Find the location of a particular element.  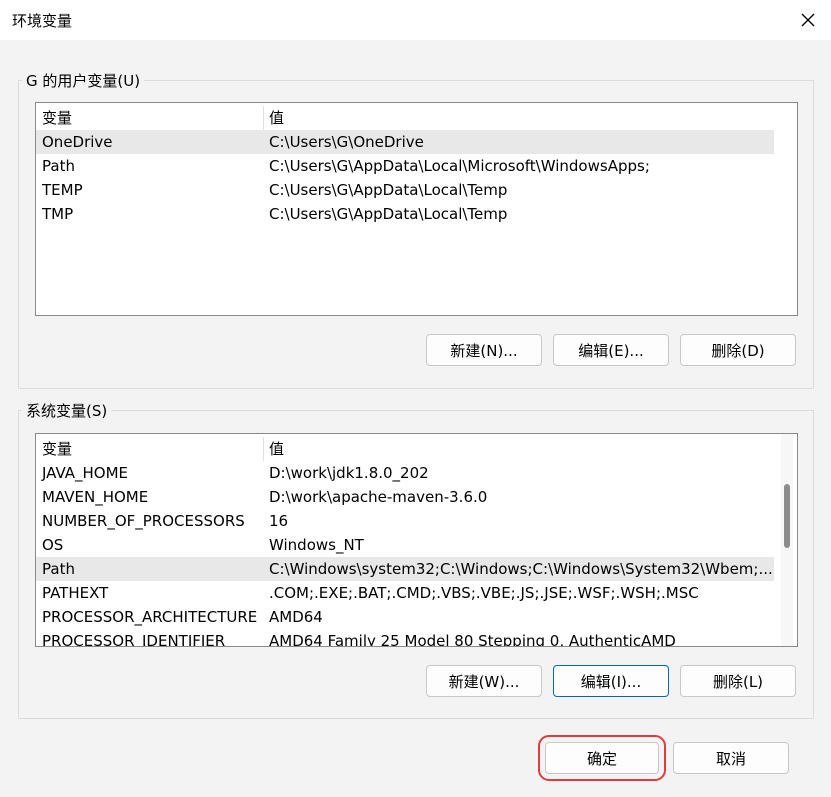

variable-value: C:\Users\G\OneDrive is located at coordinates (346, 142).